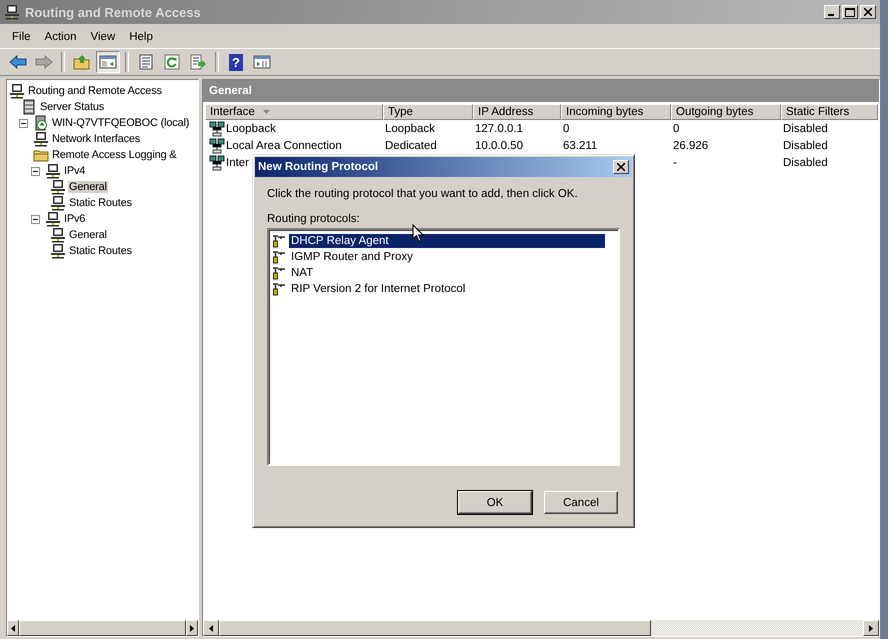 This screenshot has height=639, width=888. What do you see at coordinates (114, 155) in the screenshot?
I see `tree-item: Remote Access Logging &` at bounding box center [114, 155].